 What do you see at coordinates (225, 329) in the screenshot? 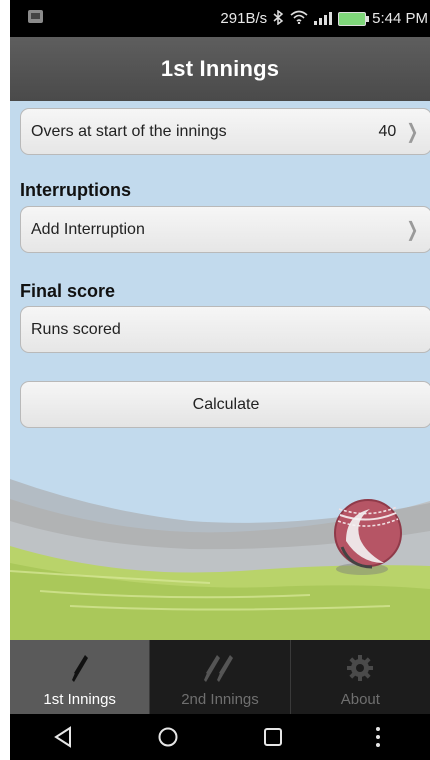
I see `runs-scored-input: Runs scored` at bounding box center [225, 329].